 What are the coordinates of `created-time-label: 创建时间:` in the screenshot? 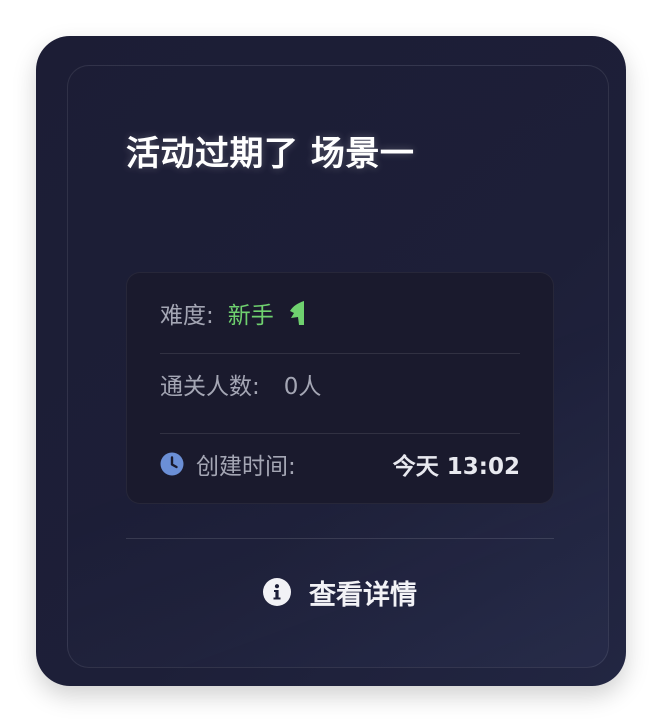 It's located at (246, 467).